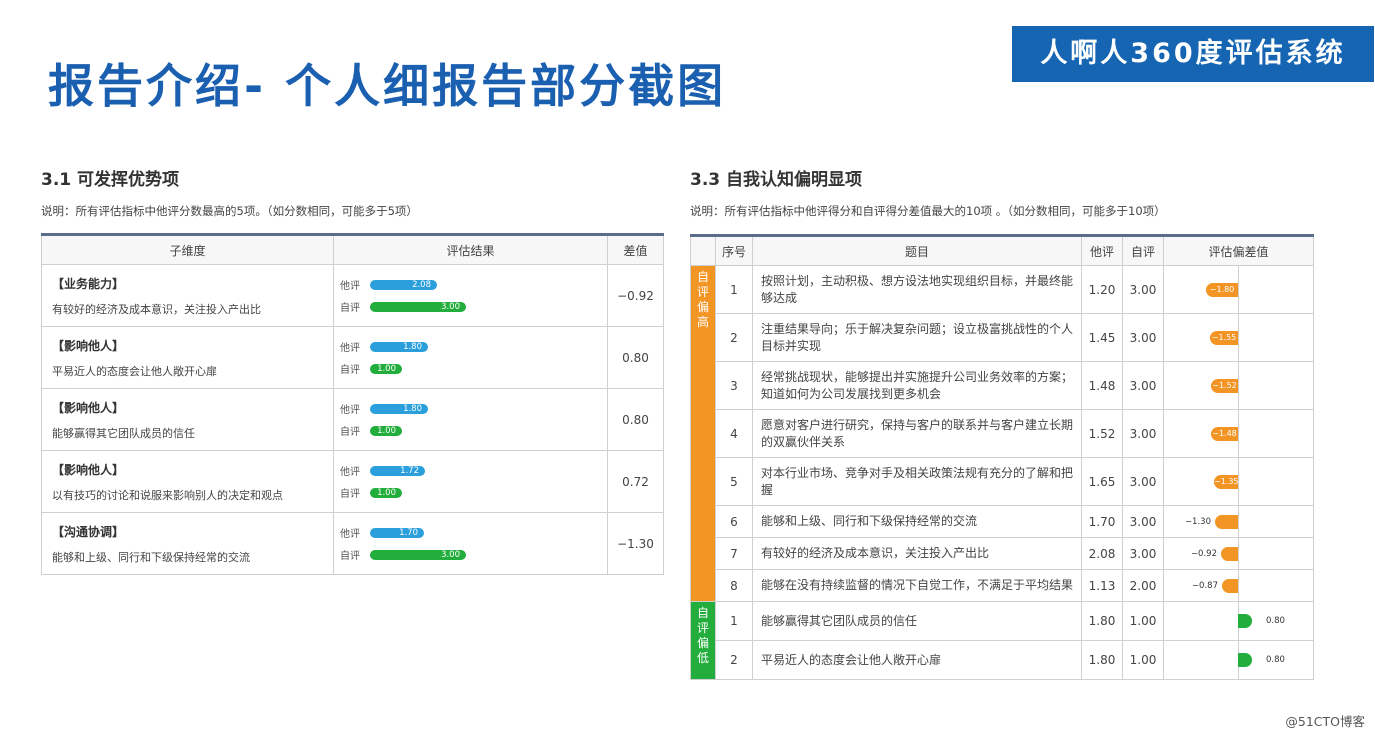 This screenshot has height=738, width=1375. I want to click on gap-cell: −1.80, so click(1238, 289).